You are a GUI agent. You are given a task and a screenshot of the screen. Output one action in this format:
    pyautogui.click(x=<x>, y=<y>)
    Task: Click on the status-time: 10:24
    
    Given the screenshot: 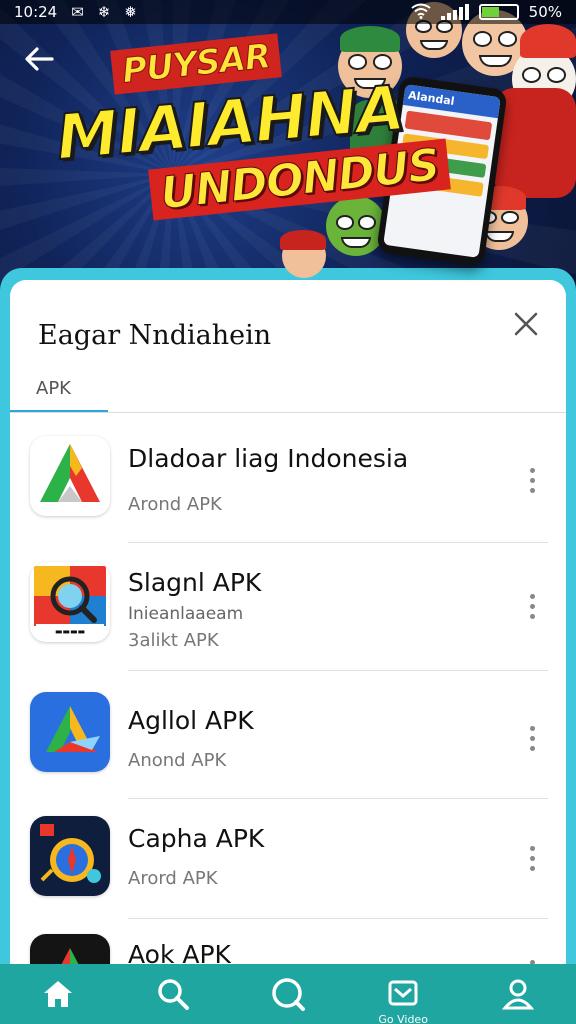 What is the action you would take?
    pyautogui.click(x=36, y=12)
    